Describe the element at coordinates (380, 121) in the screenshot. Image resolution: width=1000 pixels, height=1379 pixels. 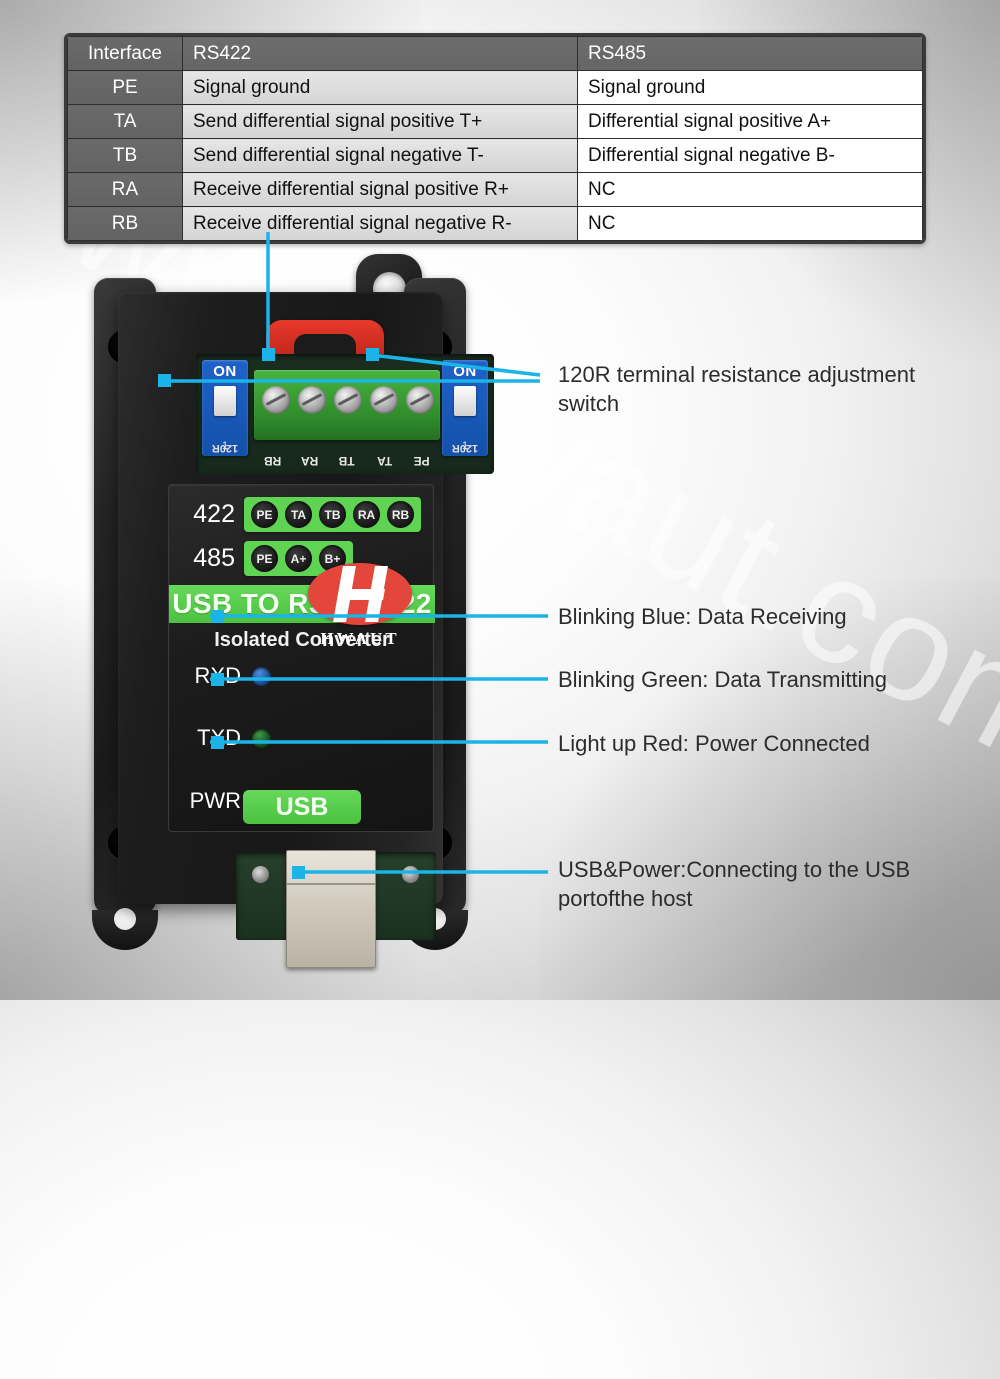
I see `cell-rs422: Send differential signal positive T+` at that location.